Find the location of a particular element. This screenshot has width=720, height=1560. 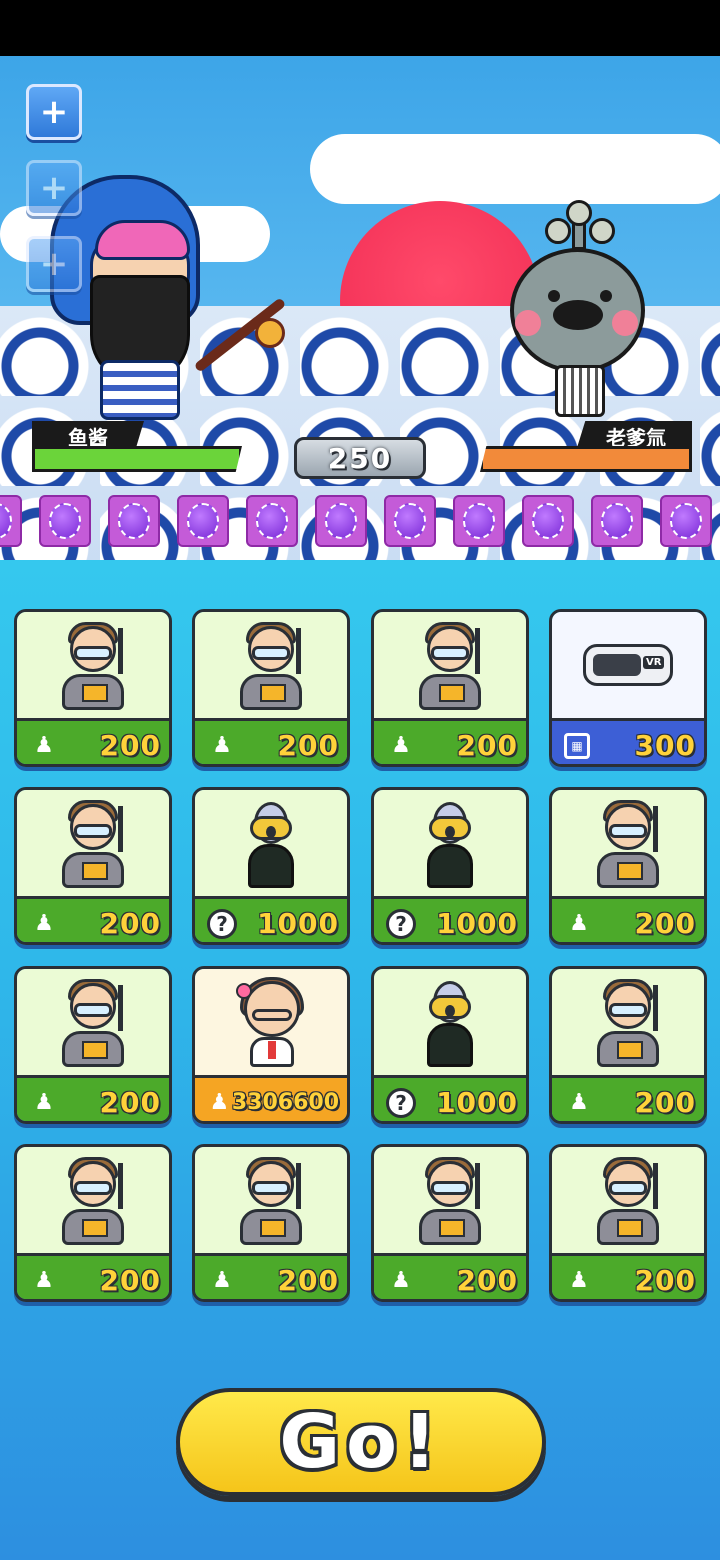

shop-card: ♟ 3306600 is located at coordinates (271, 1045).